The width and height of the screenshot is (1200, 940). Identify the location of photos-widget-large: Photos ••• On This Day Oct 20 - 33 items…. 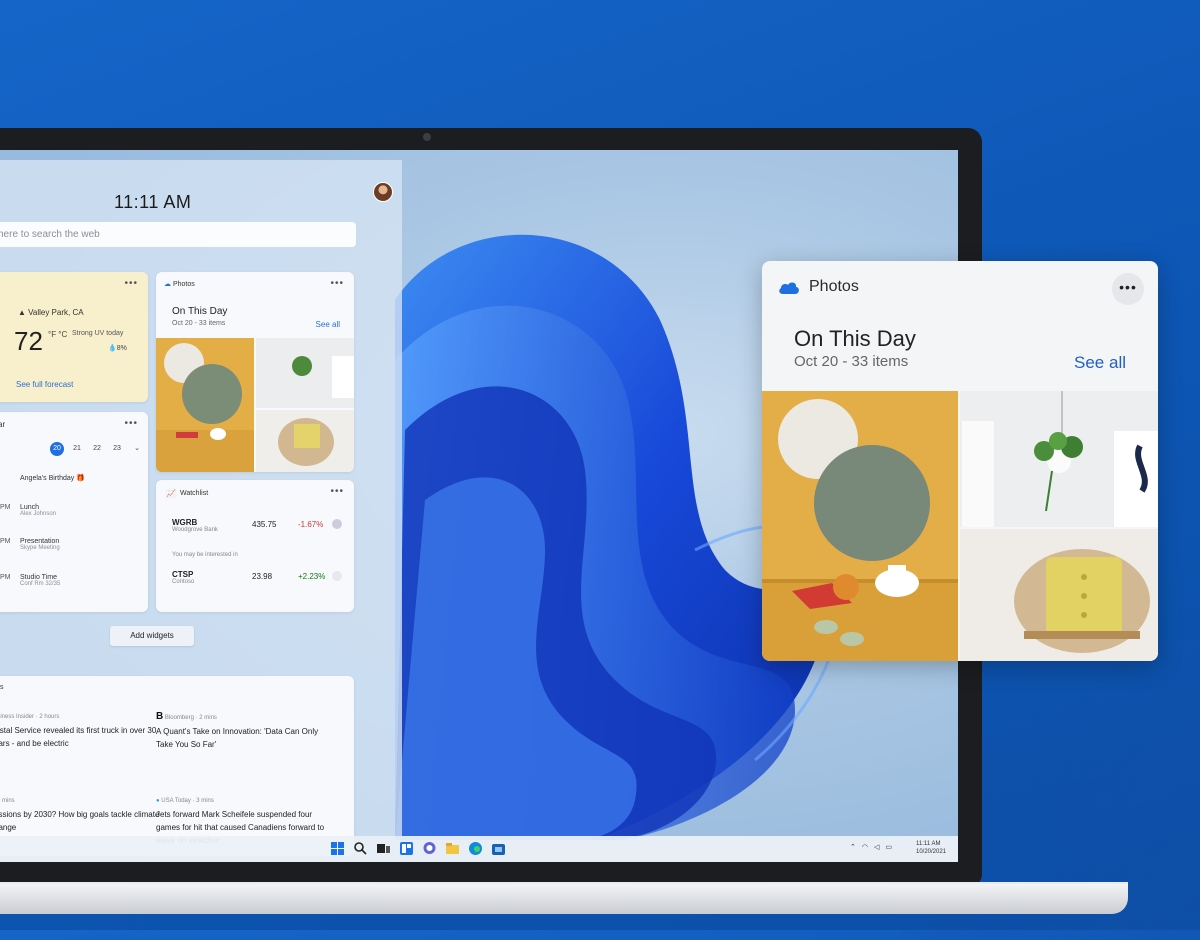
(960, 461).